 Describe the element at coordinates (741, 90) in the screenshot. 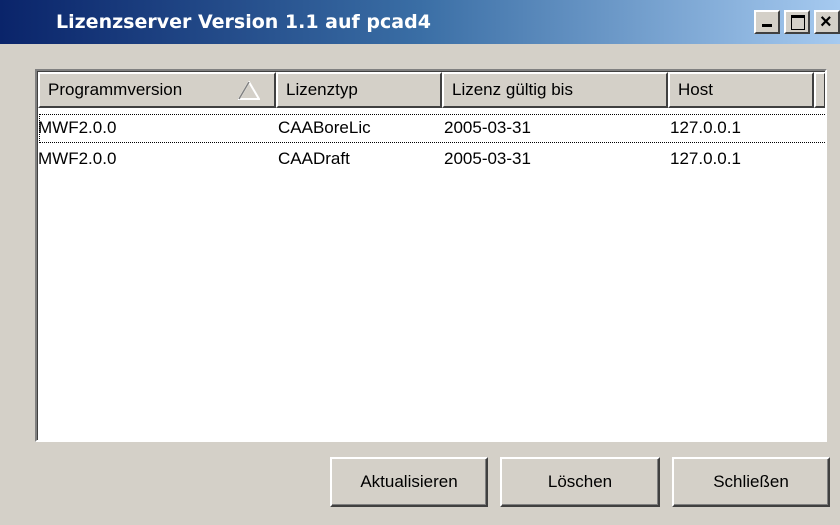

I see `column-header-host: Host` at that location.